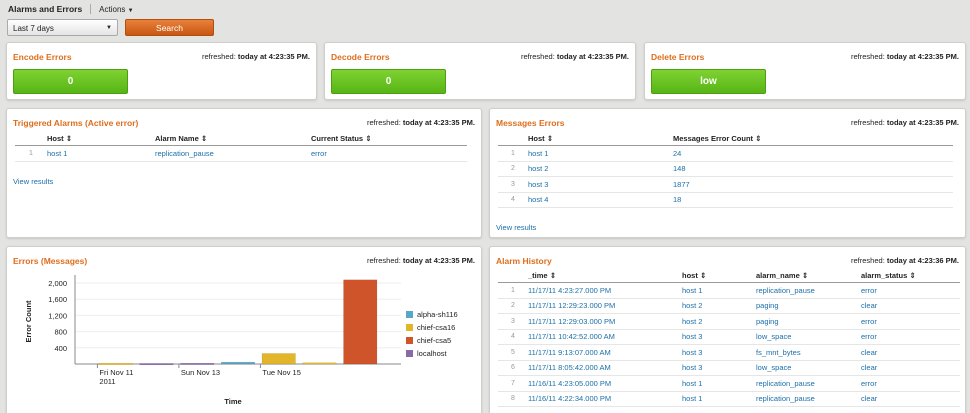 The width and height of the screenshot is (970, 413). Describe the element at coordinates (813, 153) in the screenshot. I see `table-cell: 24` at that location.